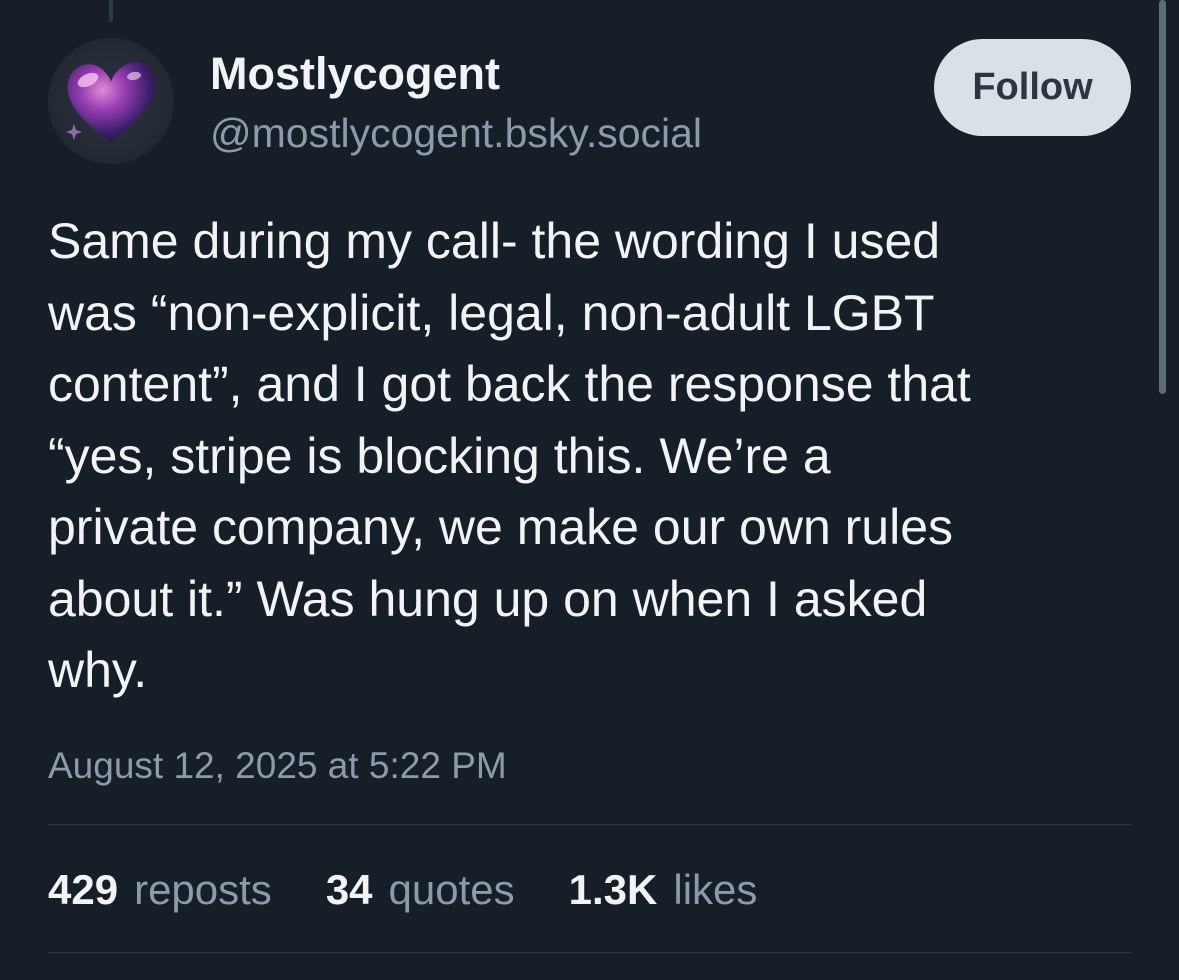 This screenshot has height=980, width=1179. Describe the element at coordinates (1162, 197) in the screenshot. I see `scrollbar` at that location.